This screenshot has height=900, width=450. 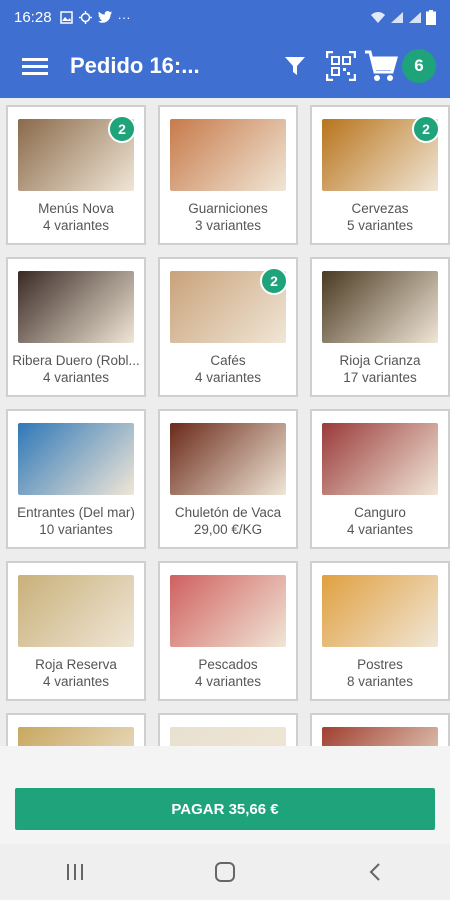 What do you see at coordinates (378, 17) in the screenshot?
I see `wifi-icon` at bounding box center [378, 17].